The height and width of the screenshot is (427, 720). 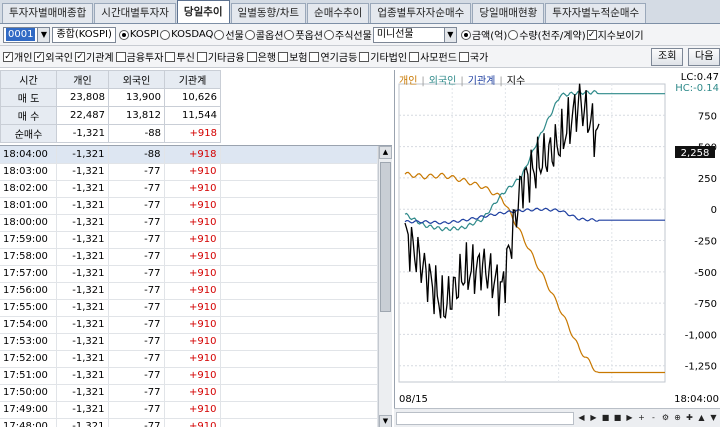 I want to click on table-row: 17:53:00 -1,321 -77 +910, so click(x=189, y=342).